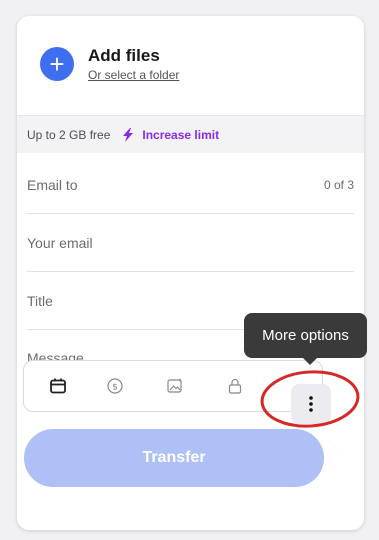 This screenshot has height=540, width=379. I want to click on size-limit-bar: Up to 2 GB free Increase limit, so click(190, 134).